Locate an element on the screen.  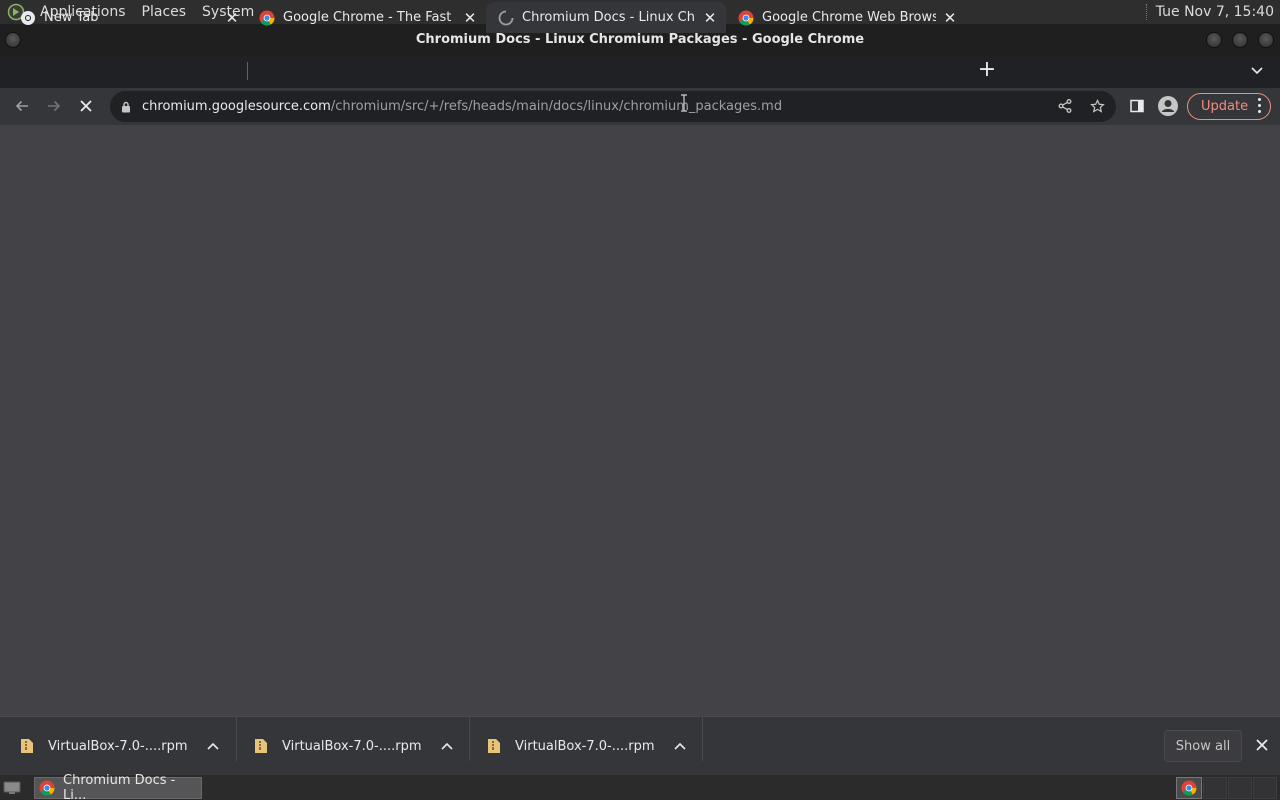
loading-spinner-icon is located at coordinates (506, 18).